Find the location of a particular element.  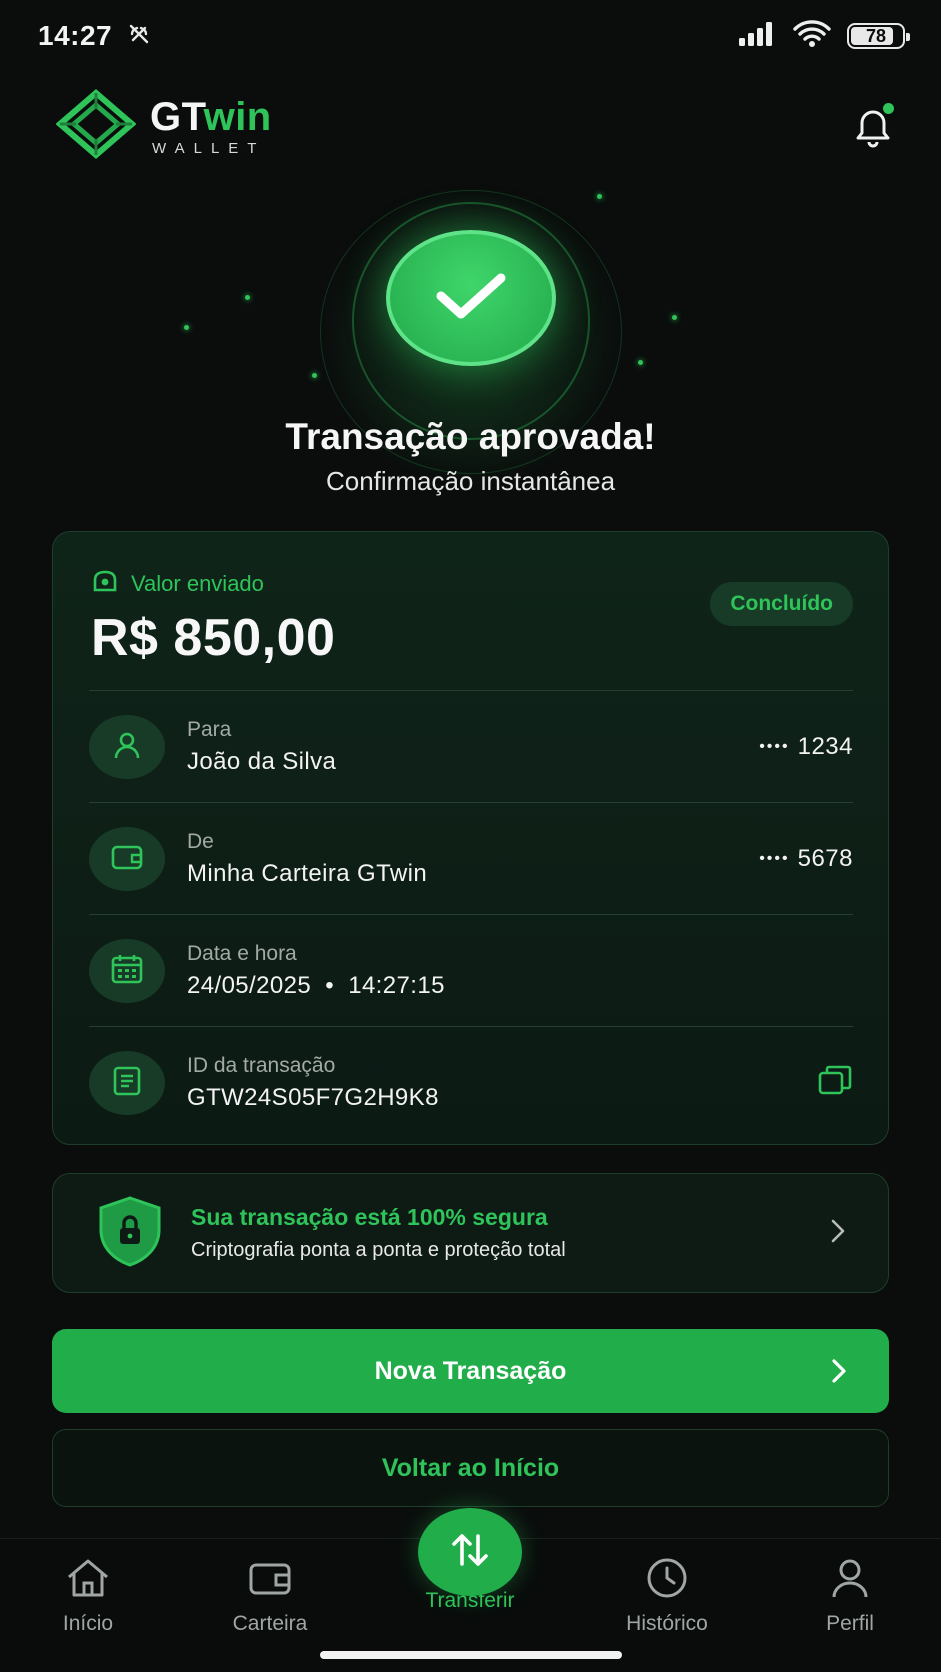

copy-icon is located at coordinates (835, 1083).